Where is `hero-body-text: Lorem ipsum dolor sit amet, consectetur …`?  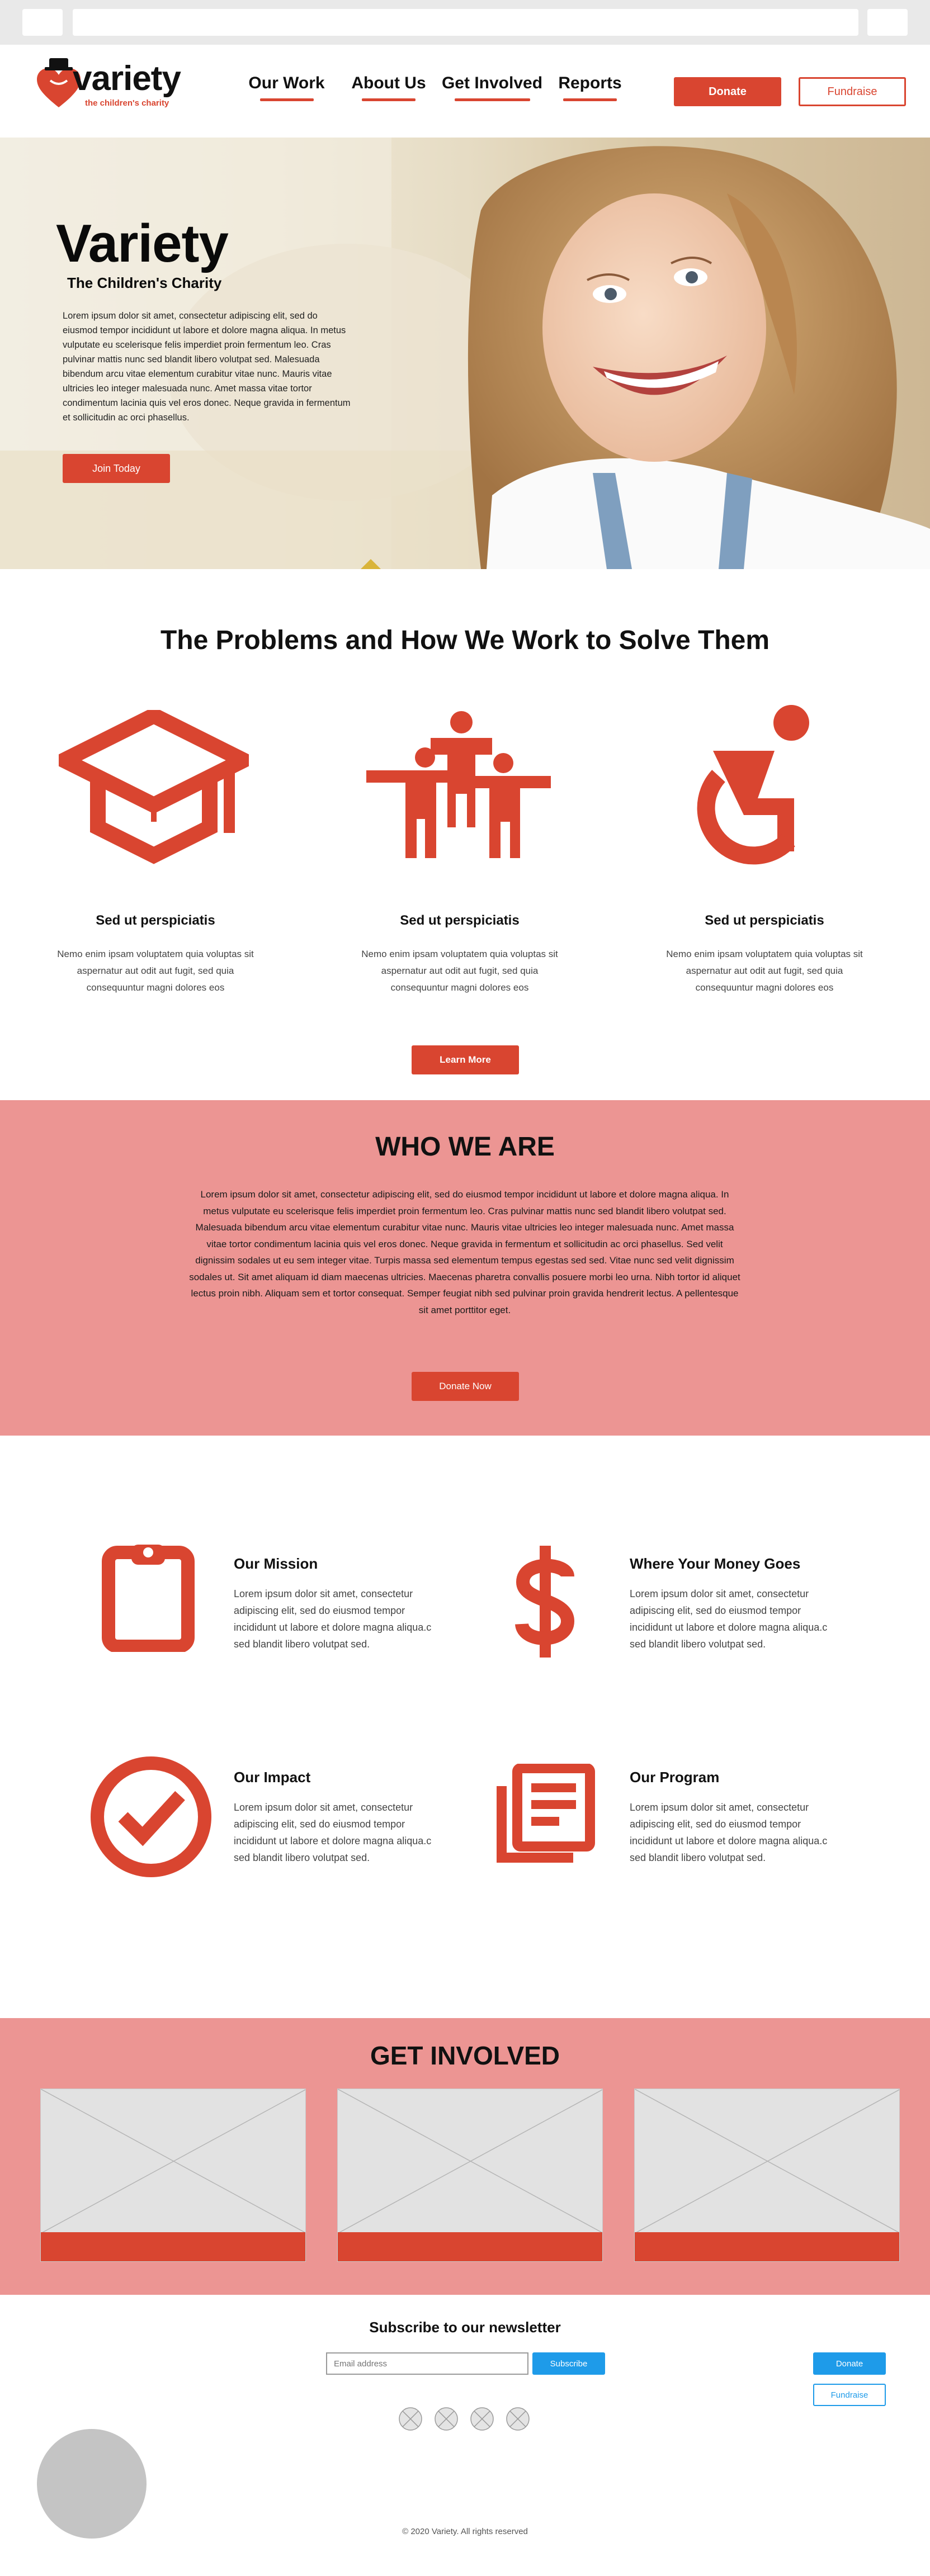 hero-body-text: Lorem ipsum dolor sit amet, consectetur … is located at coordinates (207, 367).